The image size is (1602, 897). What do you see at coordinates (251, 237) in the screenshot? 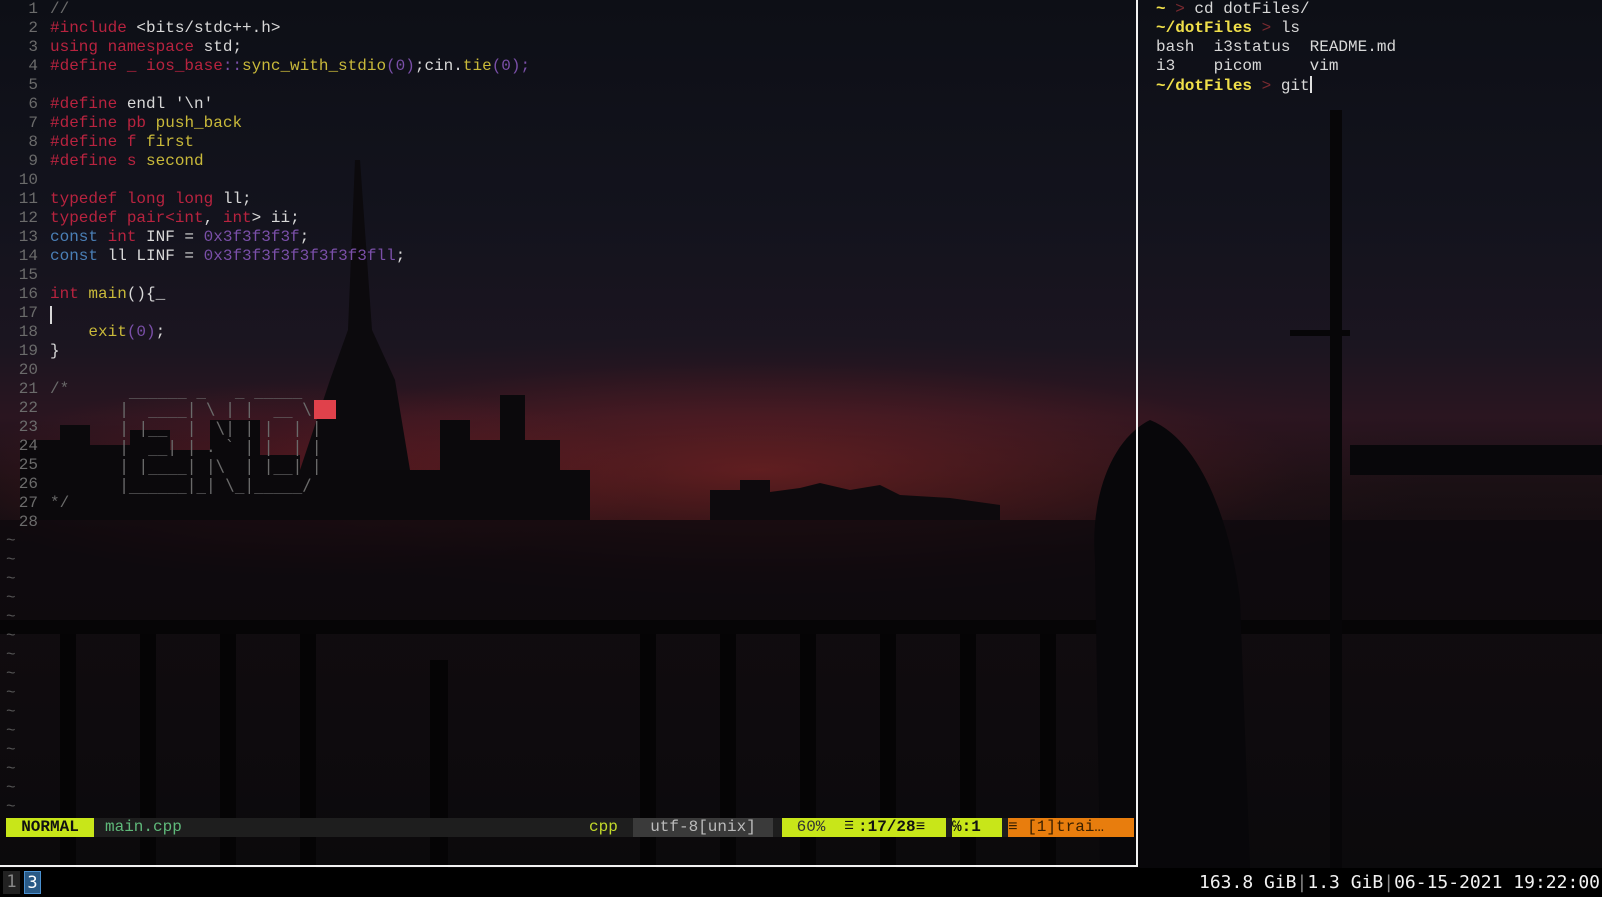
I see `number-literal: 0x3f3f3f3f` at bounding box center [251, 237].